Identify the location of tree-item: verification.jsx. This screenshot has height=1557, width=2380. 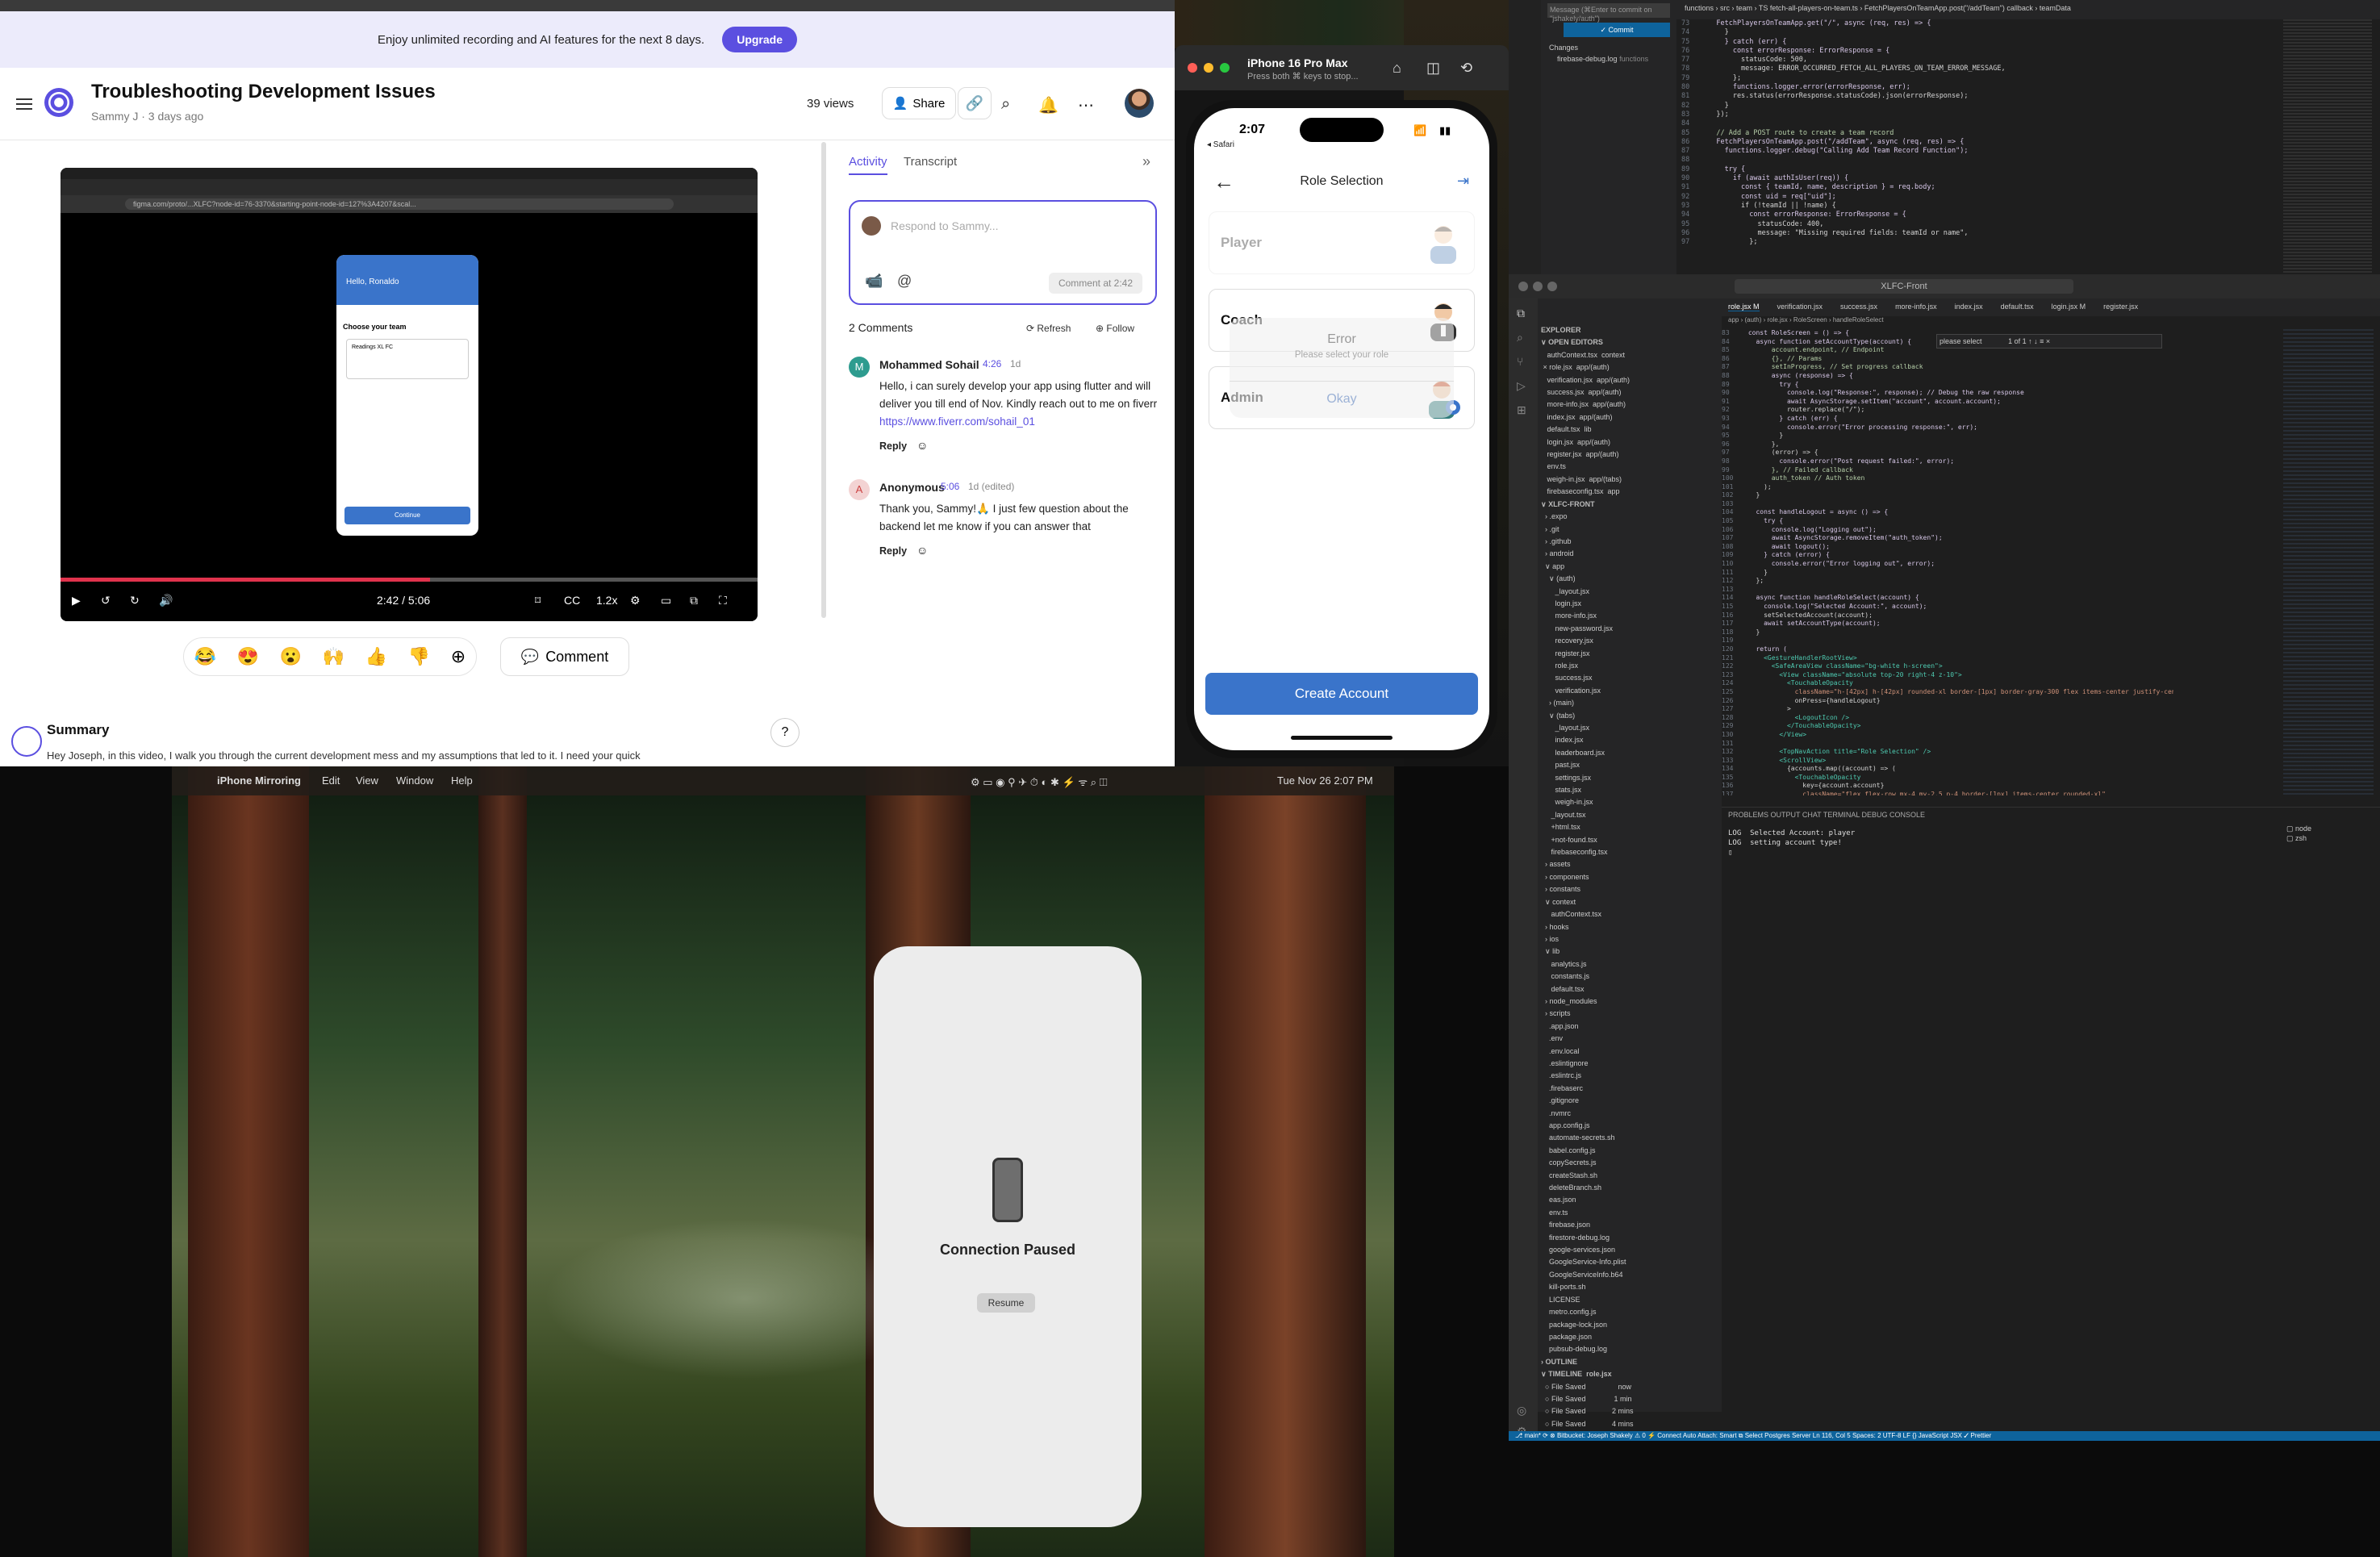
(1632, 691).